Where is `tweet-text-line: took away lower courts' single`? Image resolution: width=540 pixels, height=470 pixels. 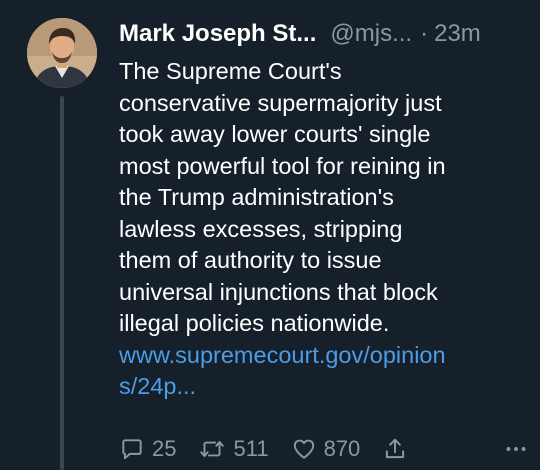
tweet-text-line: took away lower courts' single is located at coordinates (275, 134).